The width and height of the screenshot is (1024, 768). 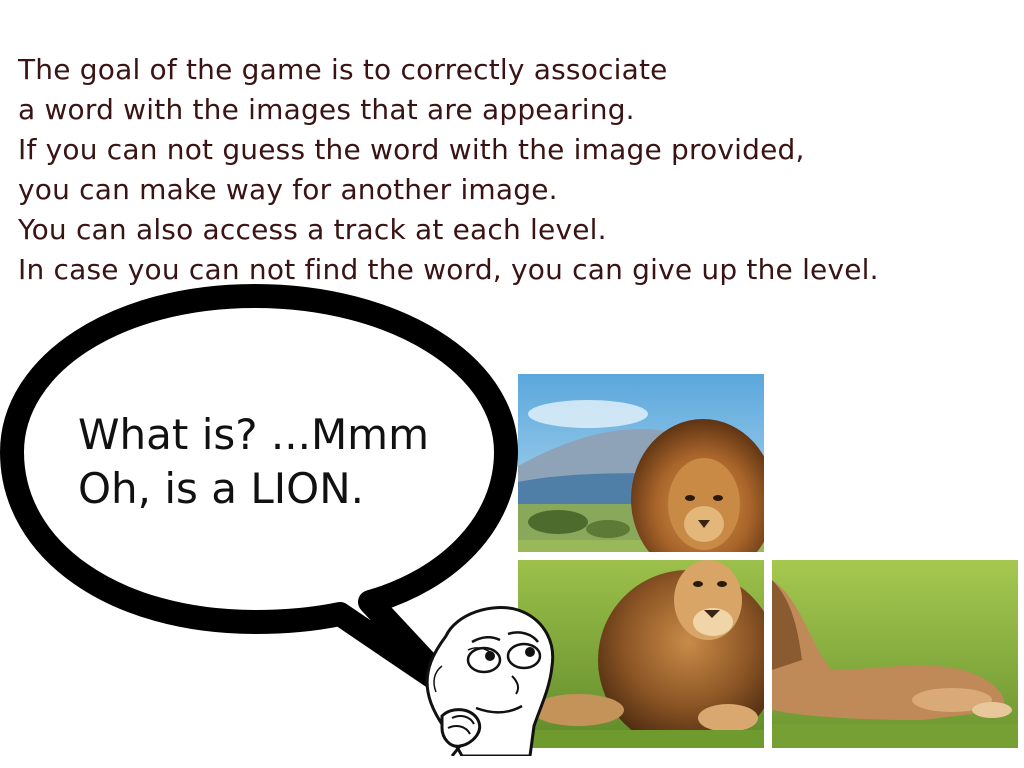 I want to click on speech-line: Oh, is a LION., so click(x=221, y=488).